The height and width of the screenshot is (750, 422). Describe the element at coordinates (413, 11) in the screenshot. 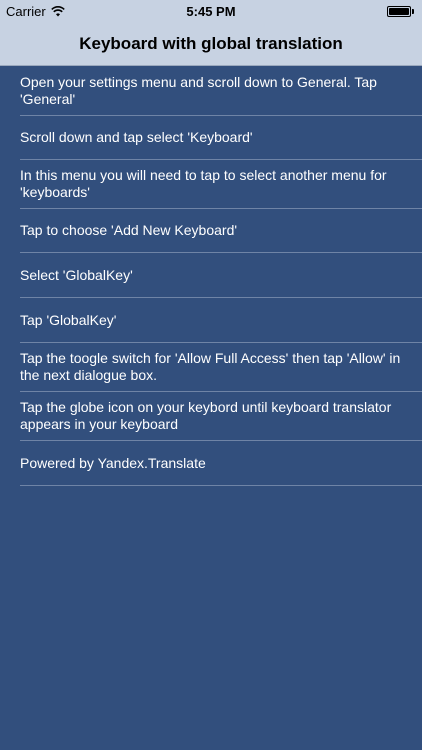

I see `battery-nub` at that location.